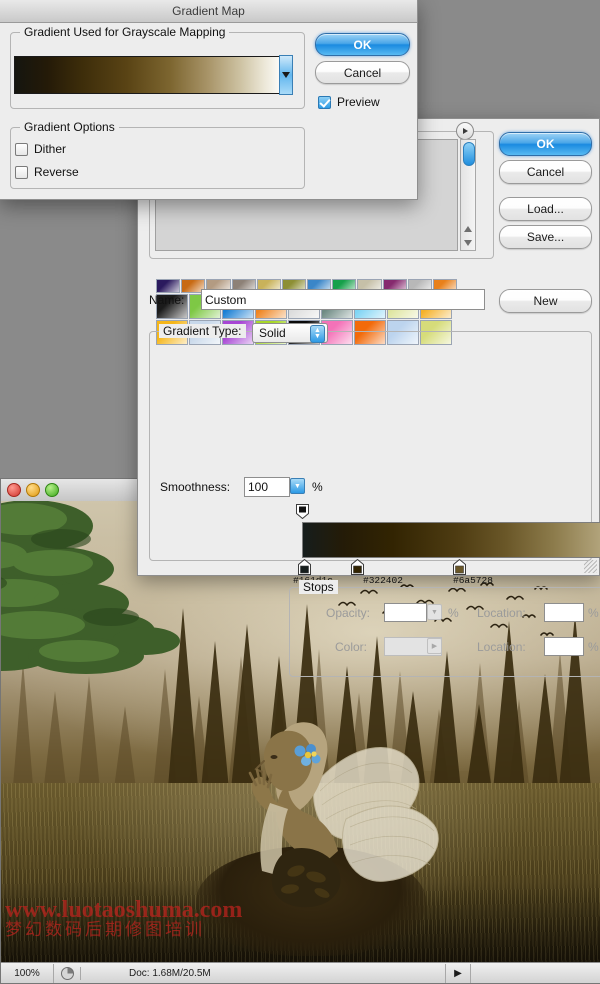 This screenshot has height=984, width=600. What do you see at coordinates (170, 973) in the screenshot?
I see `document-size-info: Doc: 1.68M/20.5M` at bounding box center [170, 973].